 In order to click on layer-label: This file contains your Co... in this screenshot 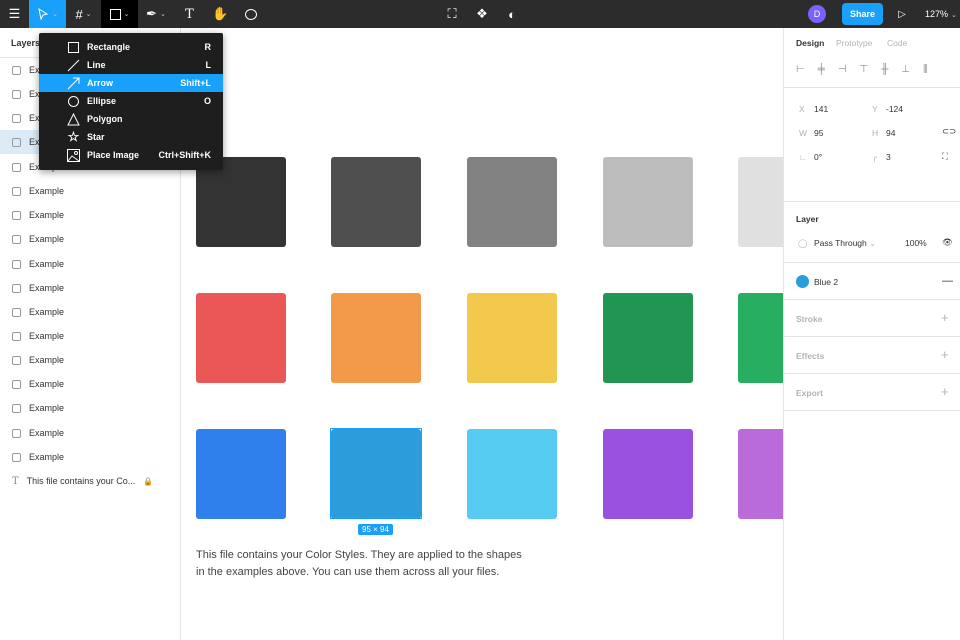, I will do `click(81, 481)`.